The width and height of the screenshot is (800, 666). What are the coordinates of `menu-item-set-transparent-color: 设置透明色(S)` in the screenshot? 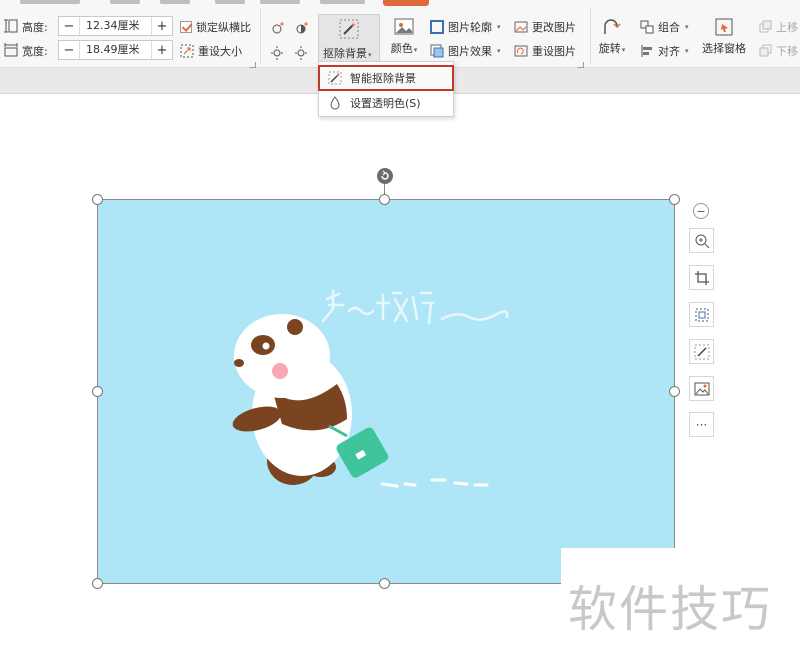 It's located at (386, 103).